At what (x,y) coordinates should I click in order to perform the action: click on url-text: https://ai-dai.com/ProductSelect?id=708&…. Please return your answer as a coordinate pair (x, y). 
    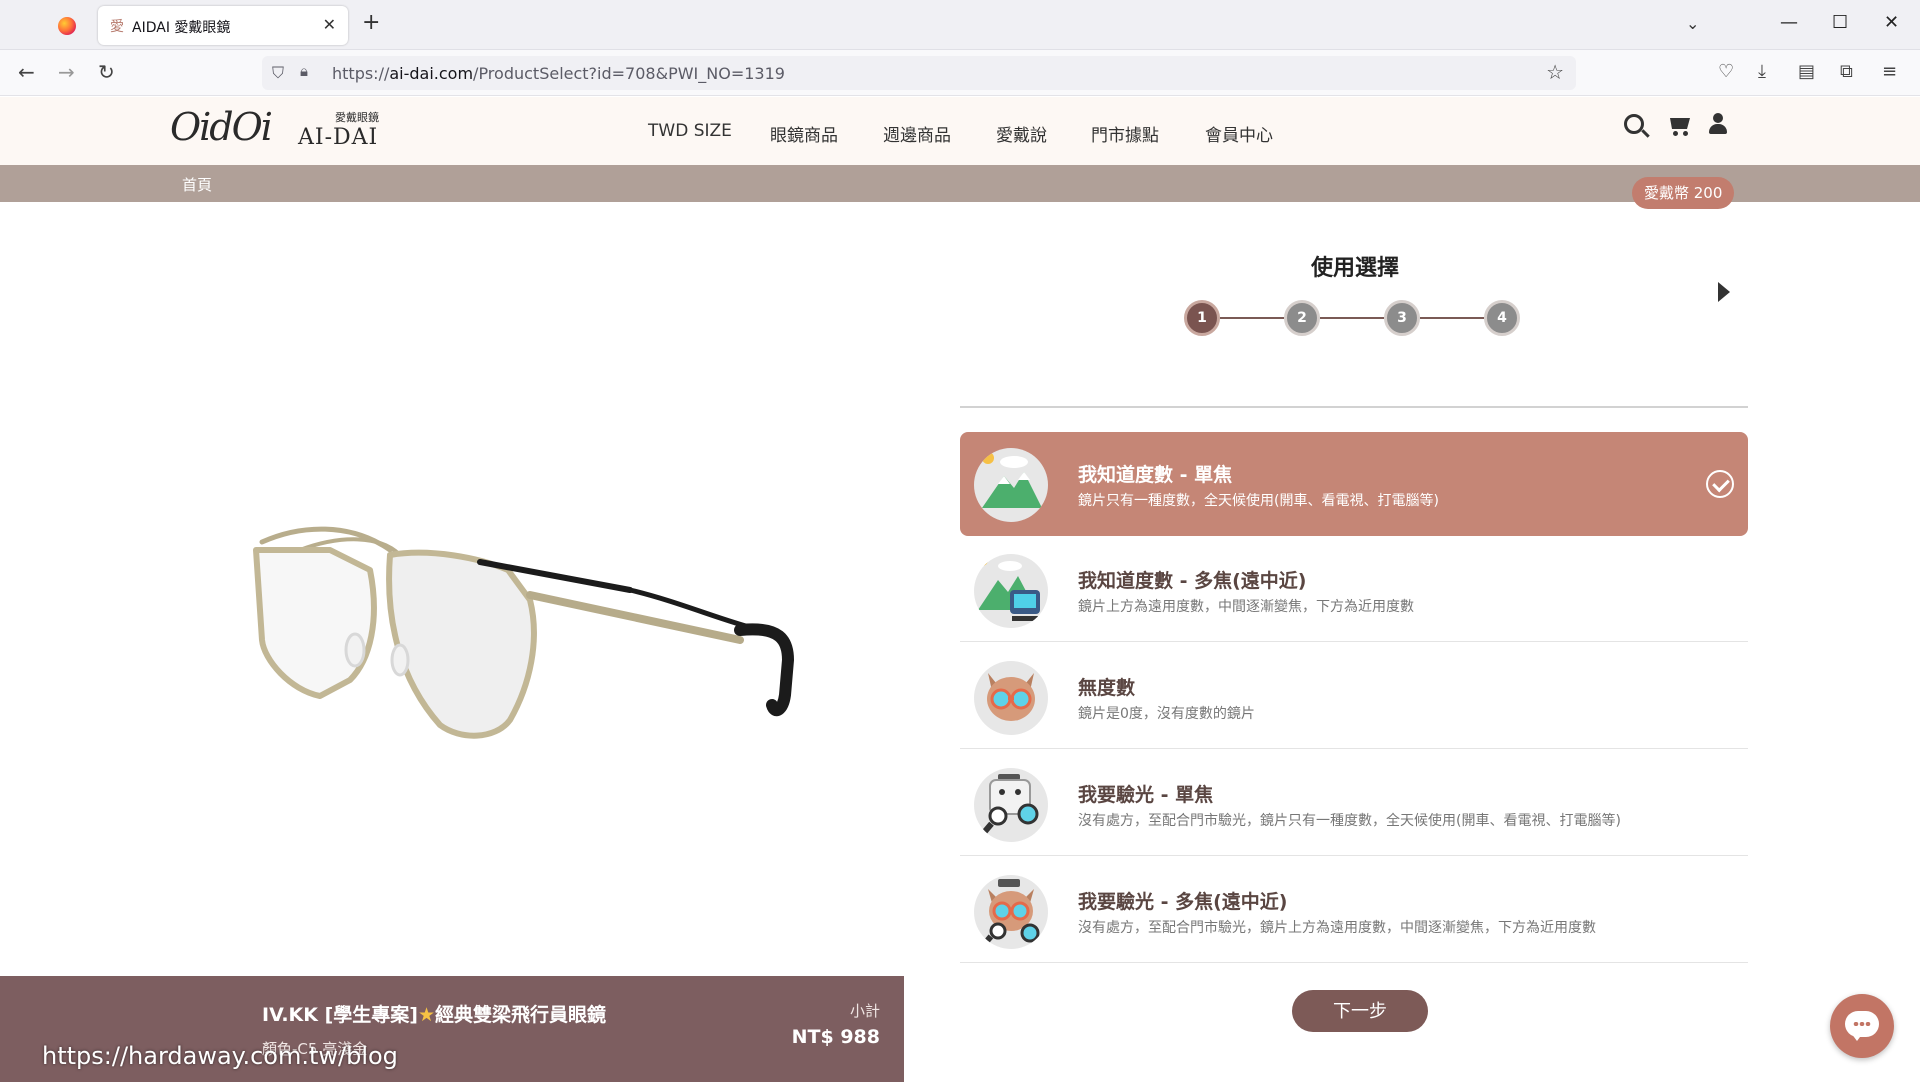
    Looking at the image, I should click on (558, 73).